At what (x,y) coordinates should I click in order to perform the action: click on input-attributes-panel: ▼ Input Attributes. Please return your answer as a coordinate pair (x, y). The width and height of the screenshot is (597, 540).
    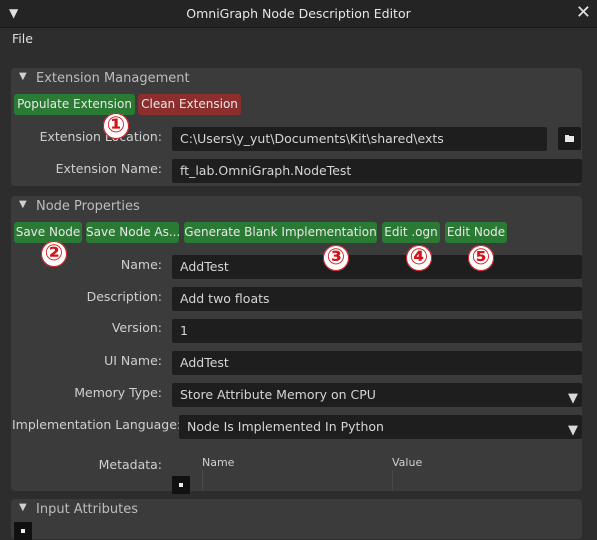
    Looking at the image, I should click on (296, 519).